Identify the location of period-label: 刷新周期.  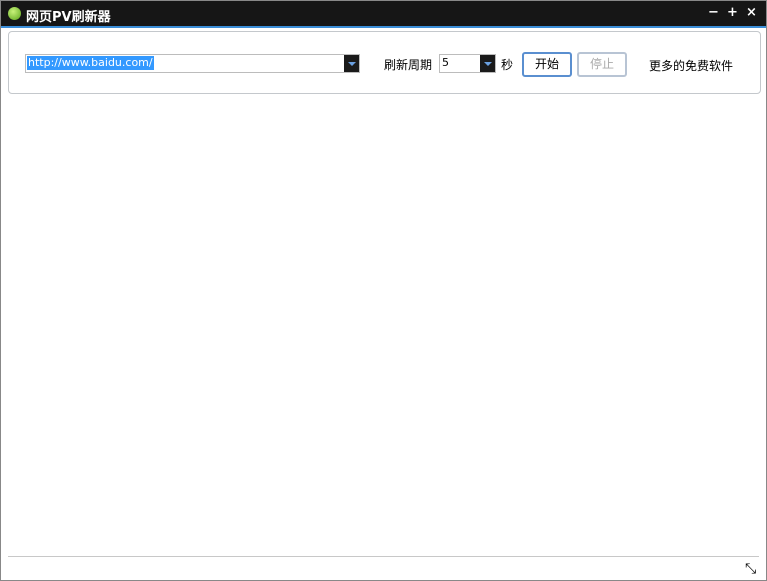
(408, 65).